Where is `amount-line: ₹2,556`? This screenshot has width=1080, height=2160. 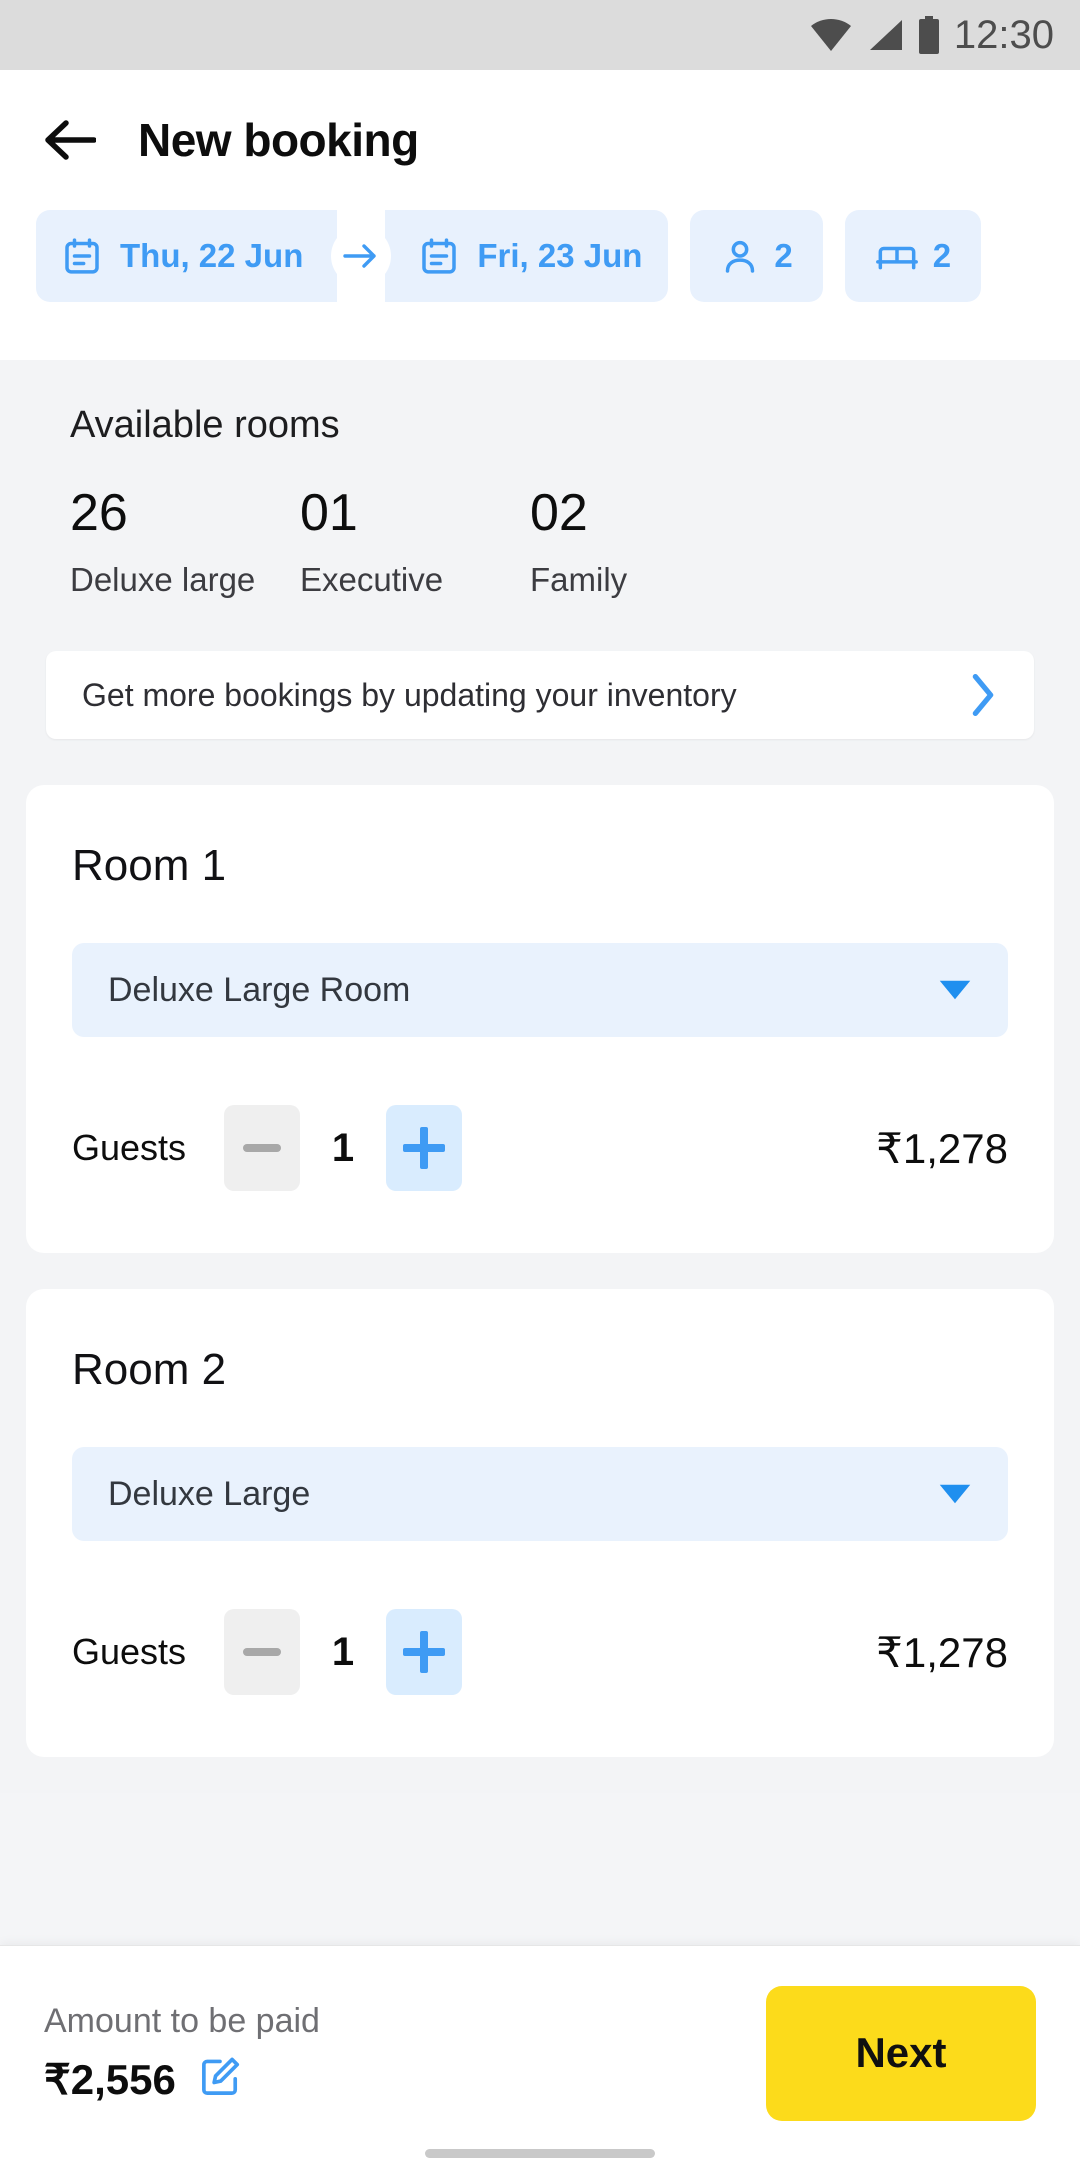
amount-line: ₹2,556 is located at coordinates (182, 2079).